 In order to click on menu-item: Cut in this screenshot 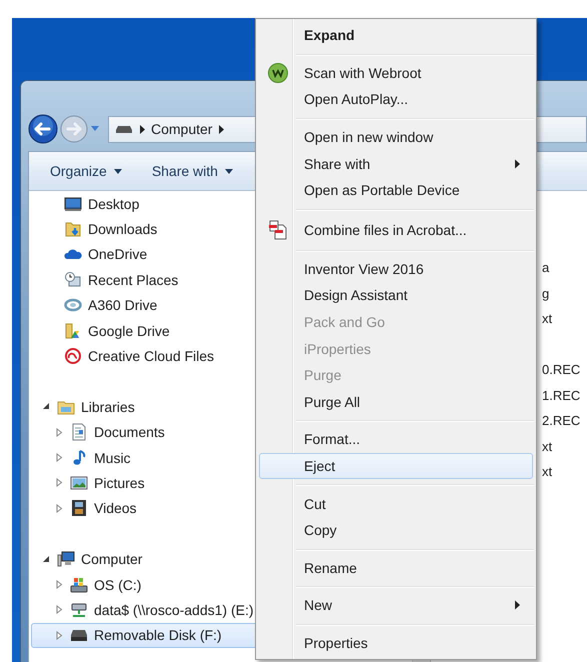, I will do `click(396, 503)`.